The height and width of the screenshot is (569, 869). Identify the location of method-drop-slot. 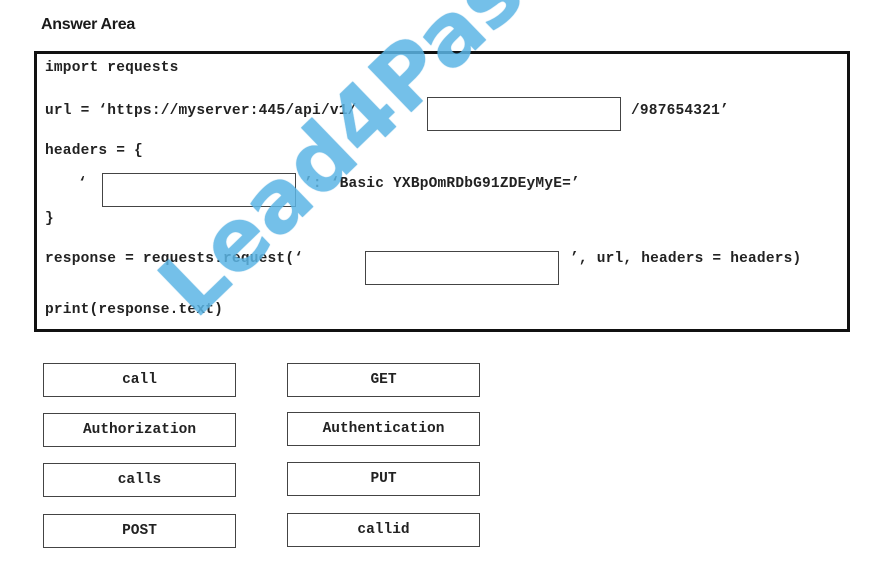
(462, 268).